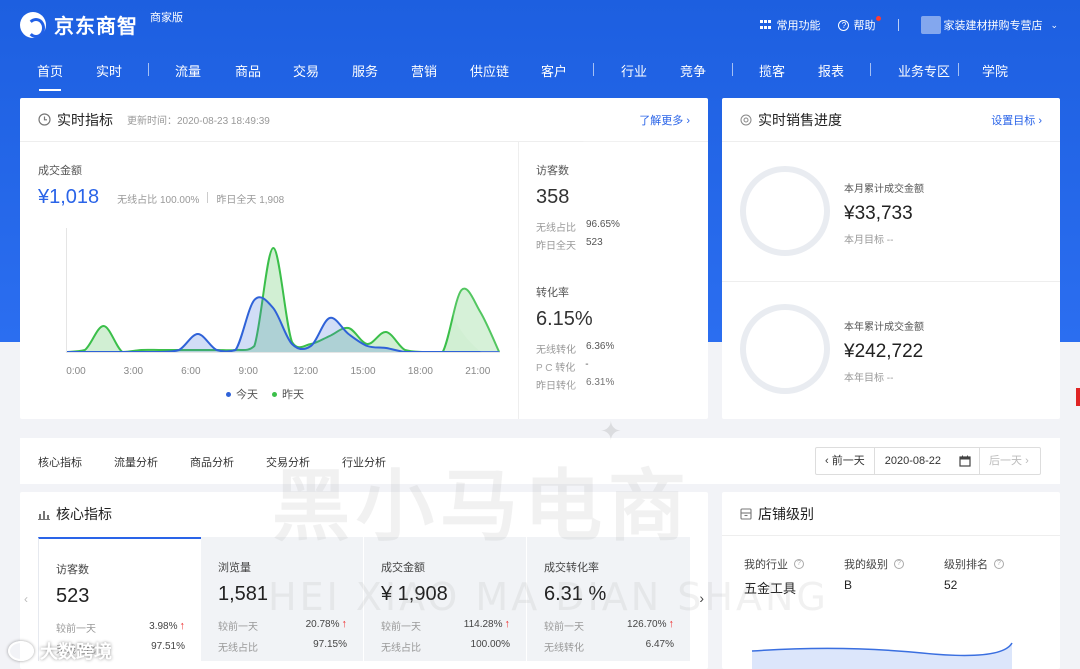  Describe the element at coordinates (96, 27) in the screenshot. I see `brand-name: 京东商智` at that location.